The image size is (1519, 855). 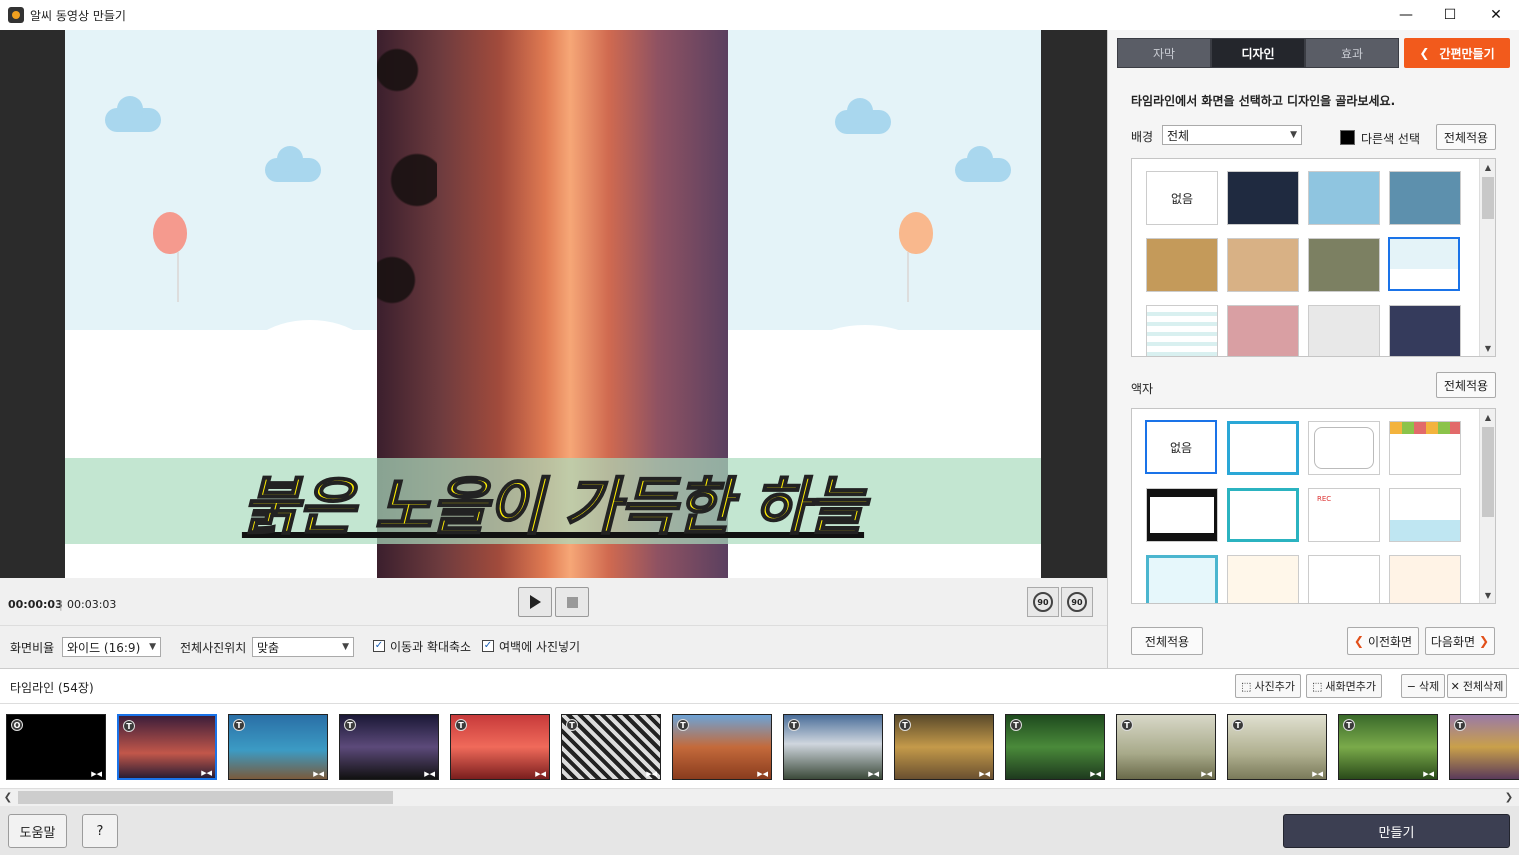 What do you see at coordinates (1423, 686) in the screenshot?
I see `delete-button: − 삭제` at bounding box center [1423, 686].